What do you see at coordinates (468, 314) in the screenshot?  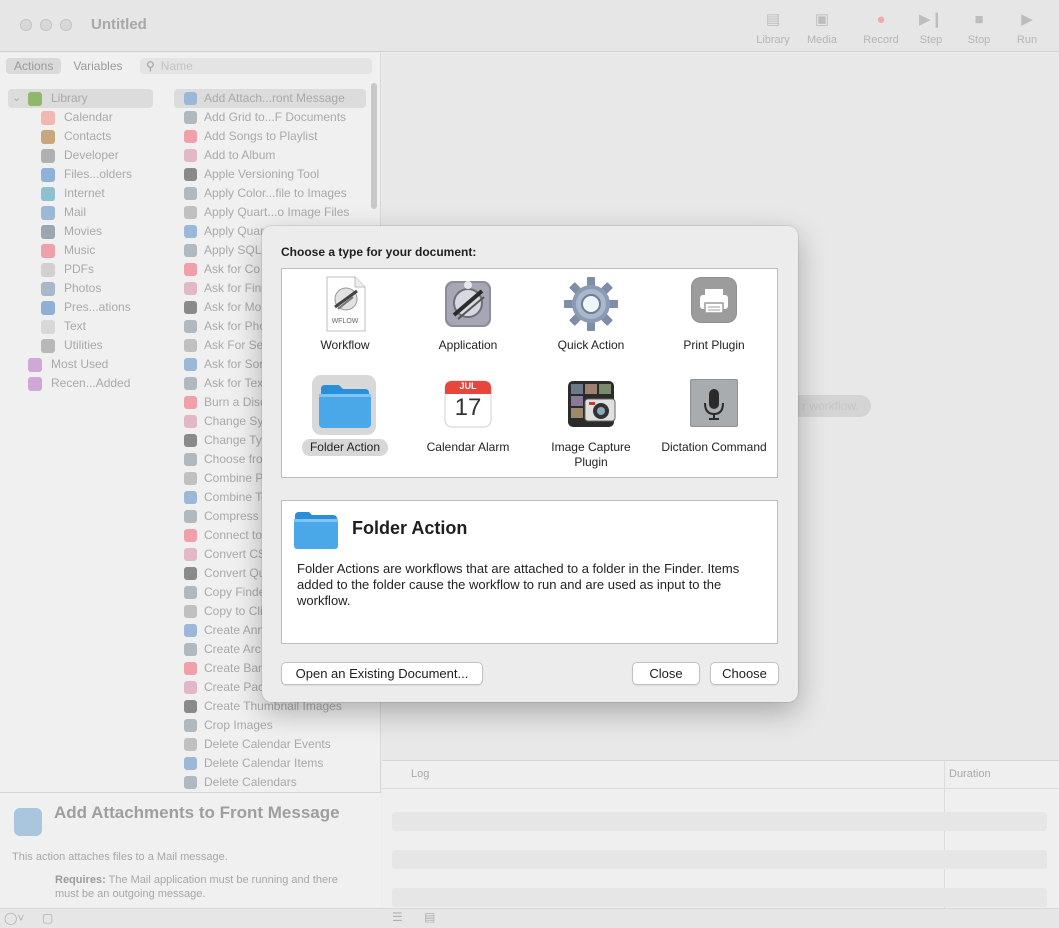 I see `type-application: Application` at bounding box center [468, 314].